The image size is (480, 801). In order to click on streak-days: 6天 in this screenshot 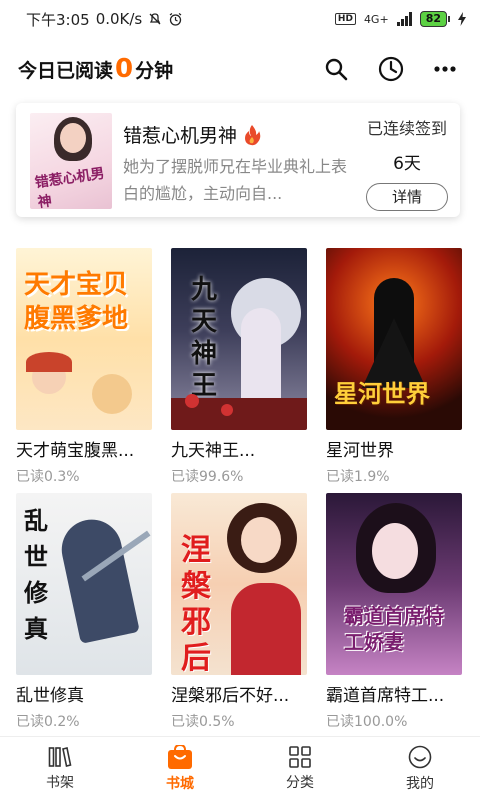, I will do `click(407, 164)`.